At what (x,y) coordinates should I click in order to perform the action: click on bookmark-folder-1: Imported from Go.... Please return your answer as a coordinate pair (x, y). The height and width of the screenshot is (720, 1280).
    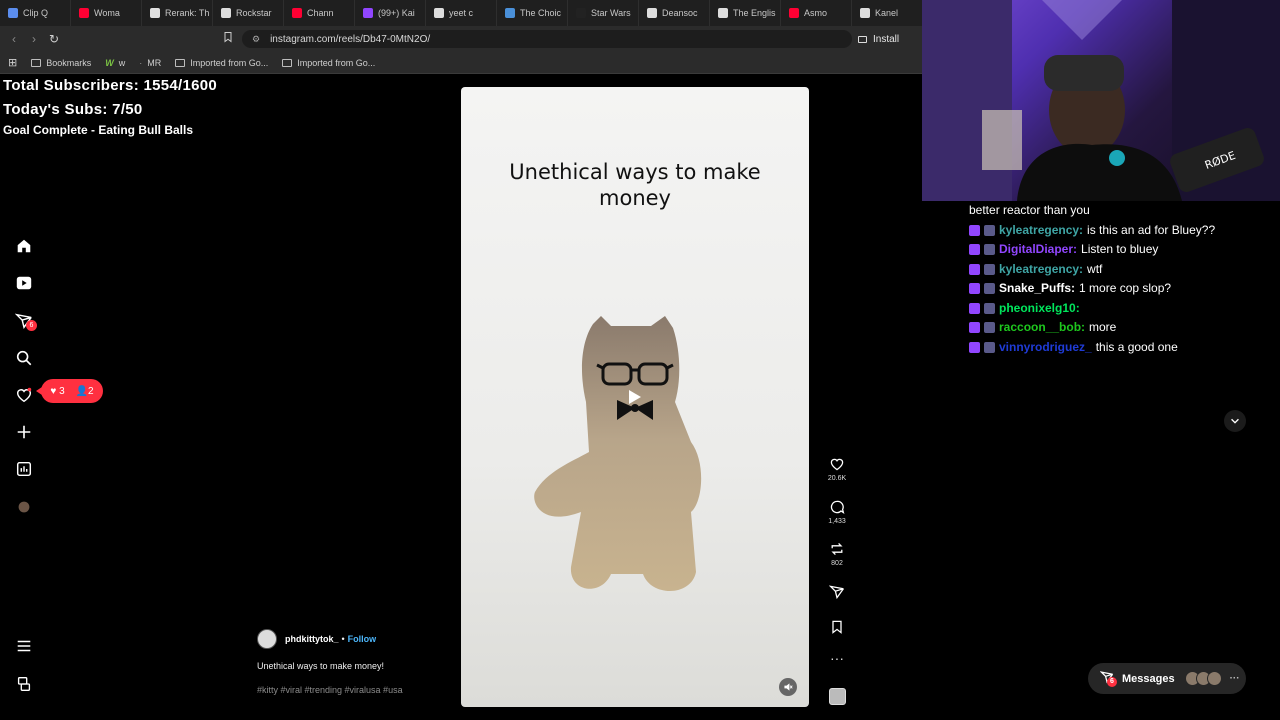
    Looking at the image, I should click on (221, 63).